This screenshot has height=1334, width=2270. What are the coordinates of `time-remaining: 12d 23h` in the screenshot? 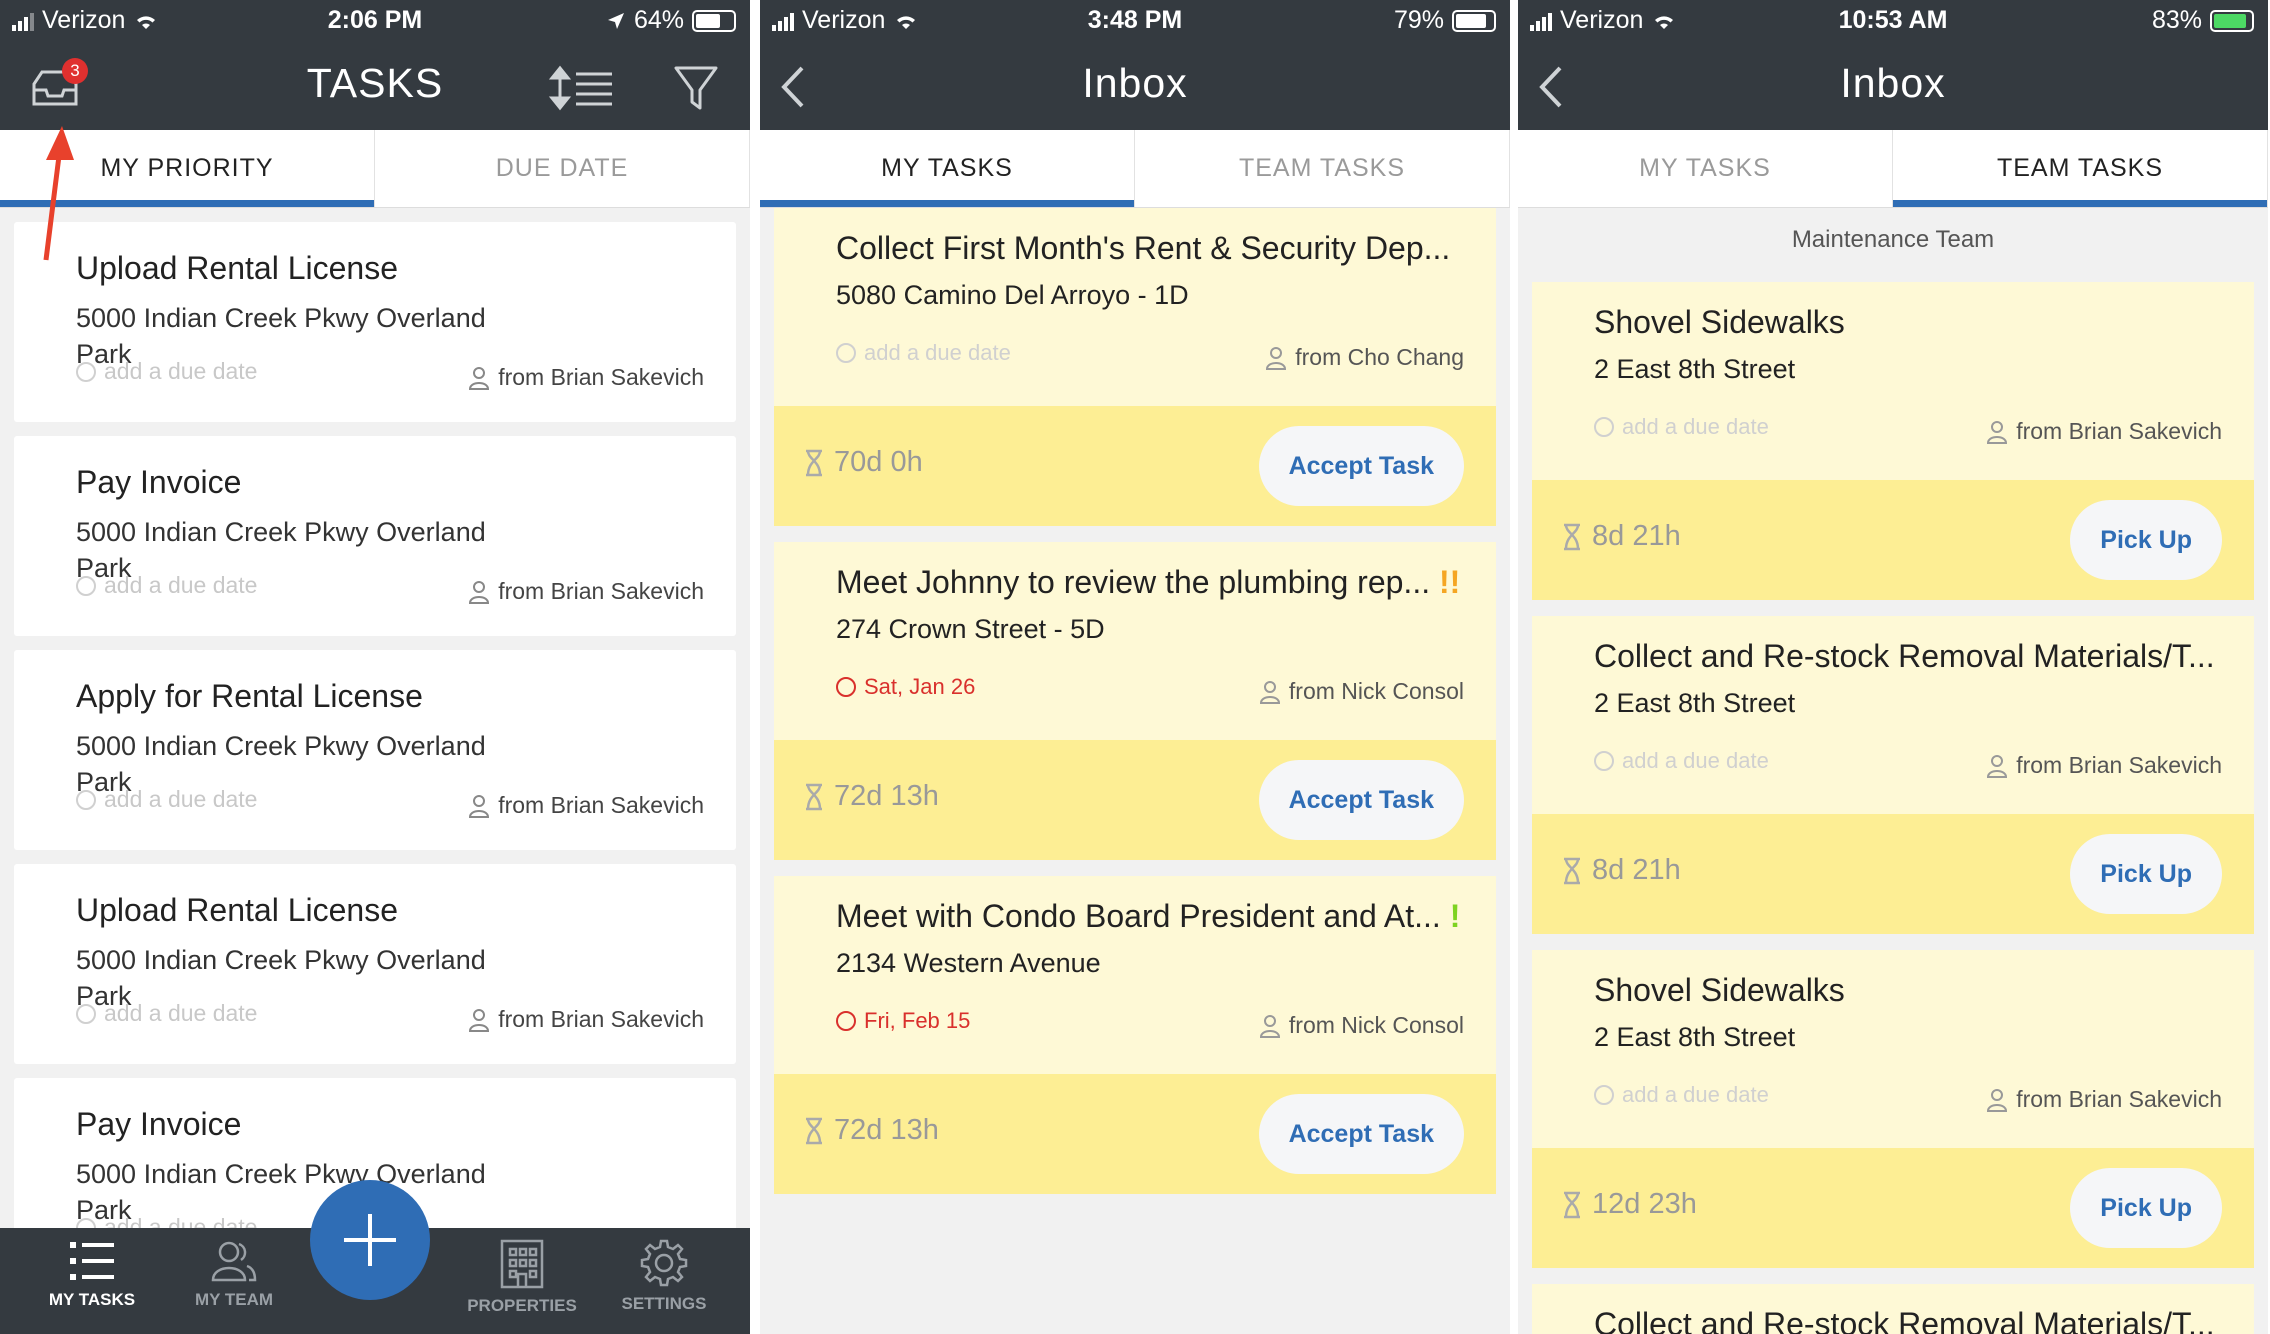 It's located at (1644, 1204).